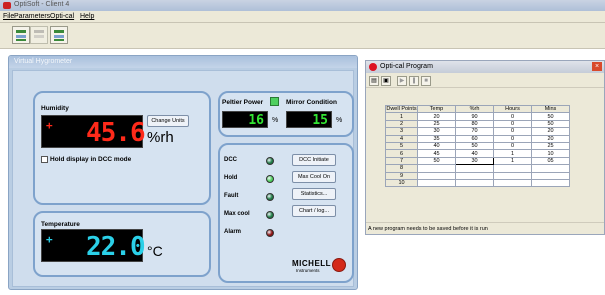 The height and width of the screenshot is (295, 605). Describe the element at coordinates (401, 116) in the screenshot. I see `row-number: 1` at that location.